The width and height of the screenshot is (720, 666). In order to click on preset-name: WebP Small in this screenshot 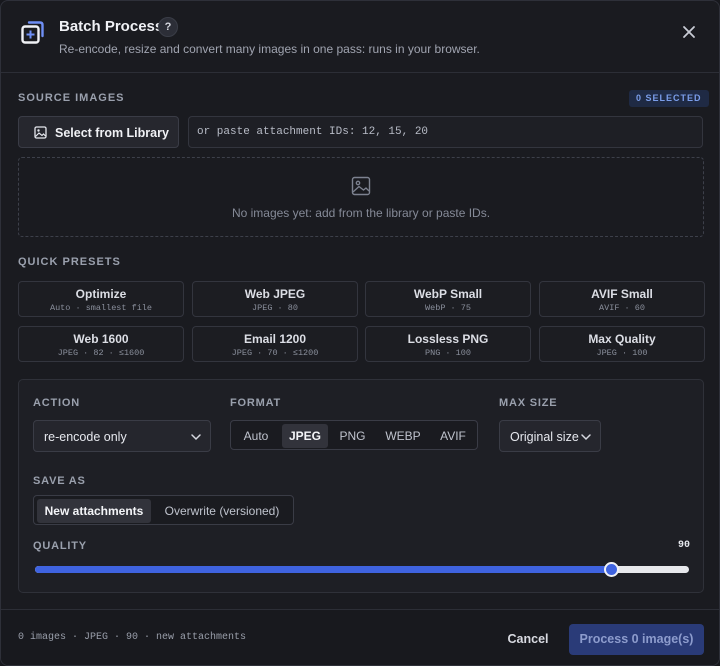, I will do `click(448, 294)`.